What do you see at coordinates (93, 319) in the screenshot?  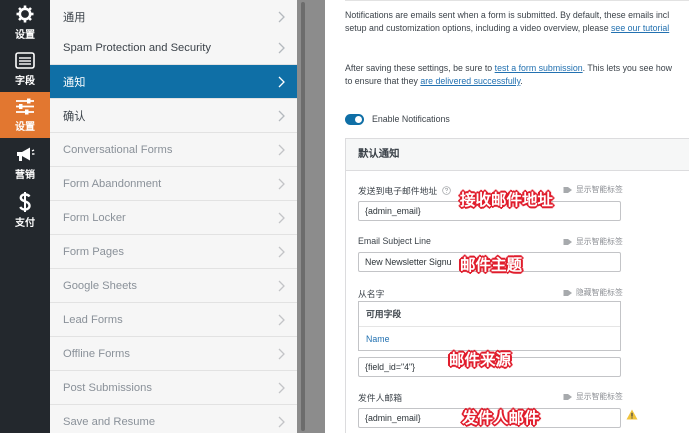 I see `subnav-item-label: Lead Forms` at bounding box center [93, 319].